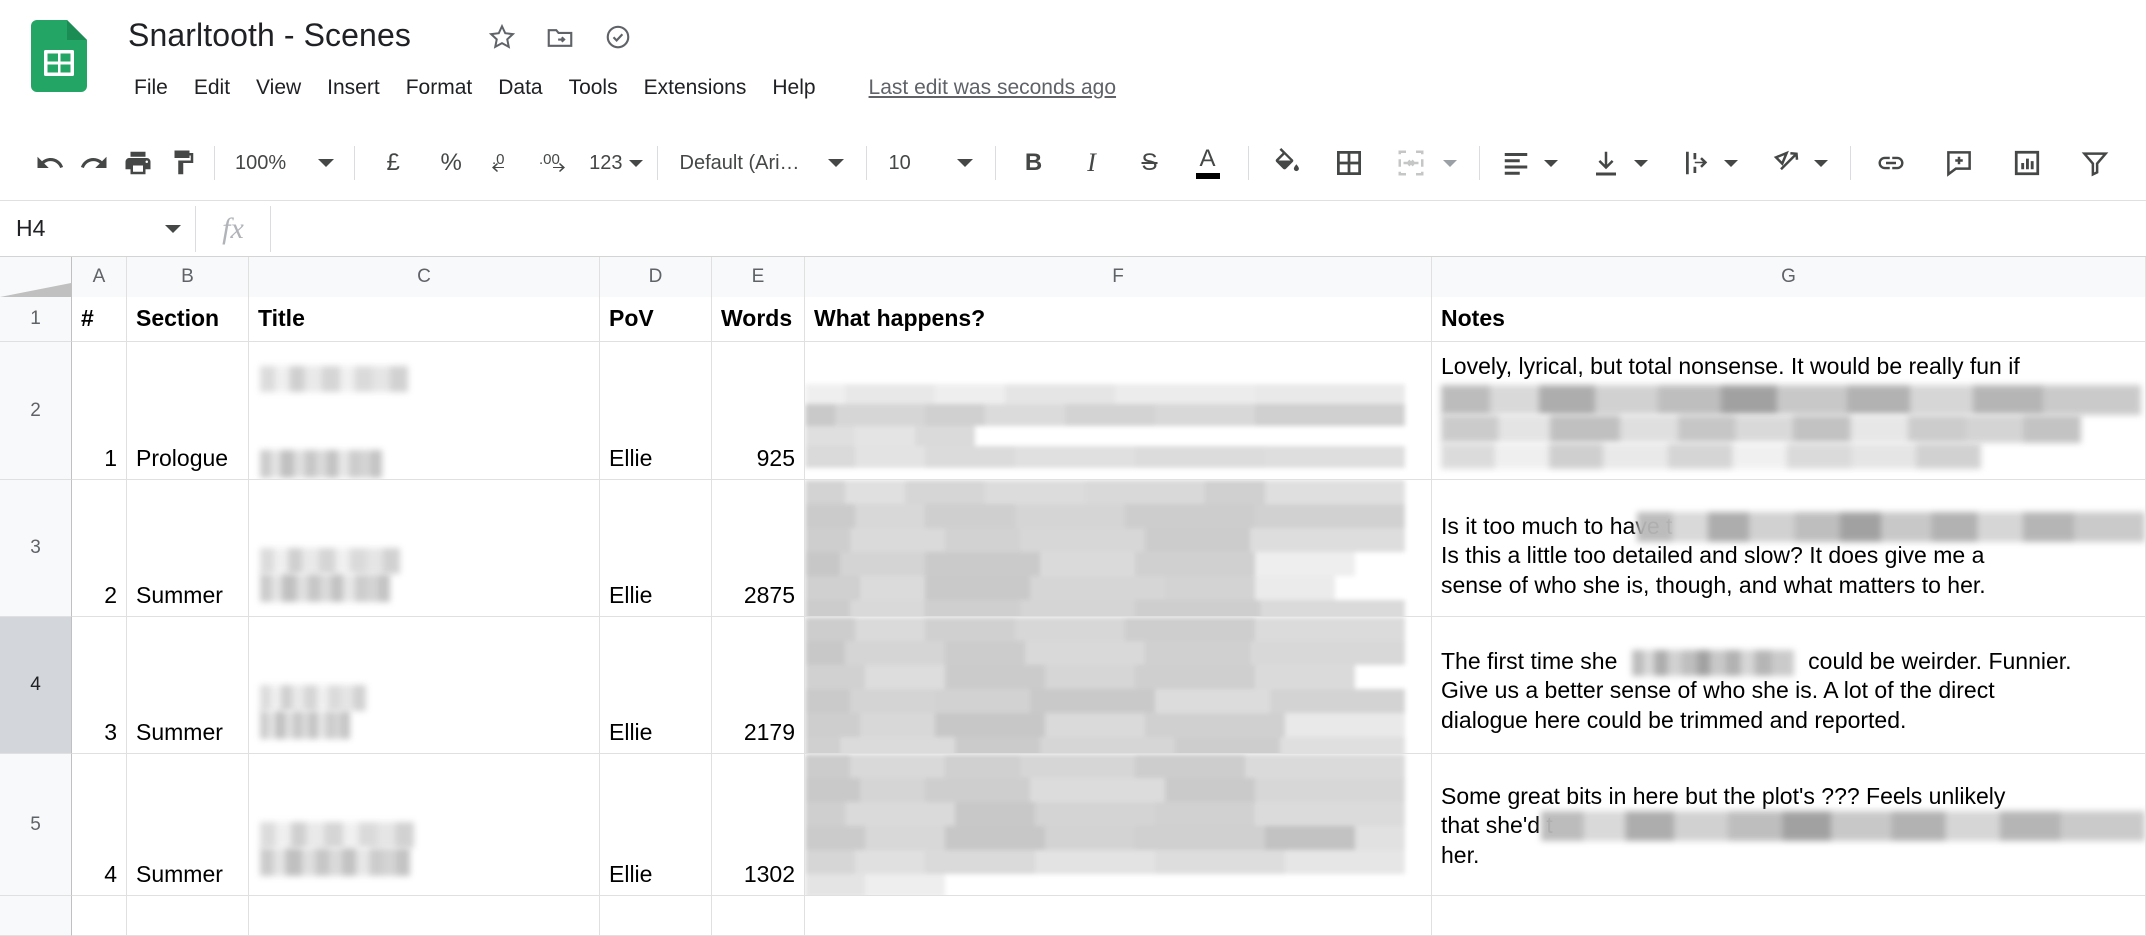  What do you see at coordinates (188, 685) in the screenshot?
I see `cell-b4: Summer` at bounding box center [188, 685].